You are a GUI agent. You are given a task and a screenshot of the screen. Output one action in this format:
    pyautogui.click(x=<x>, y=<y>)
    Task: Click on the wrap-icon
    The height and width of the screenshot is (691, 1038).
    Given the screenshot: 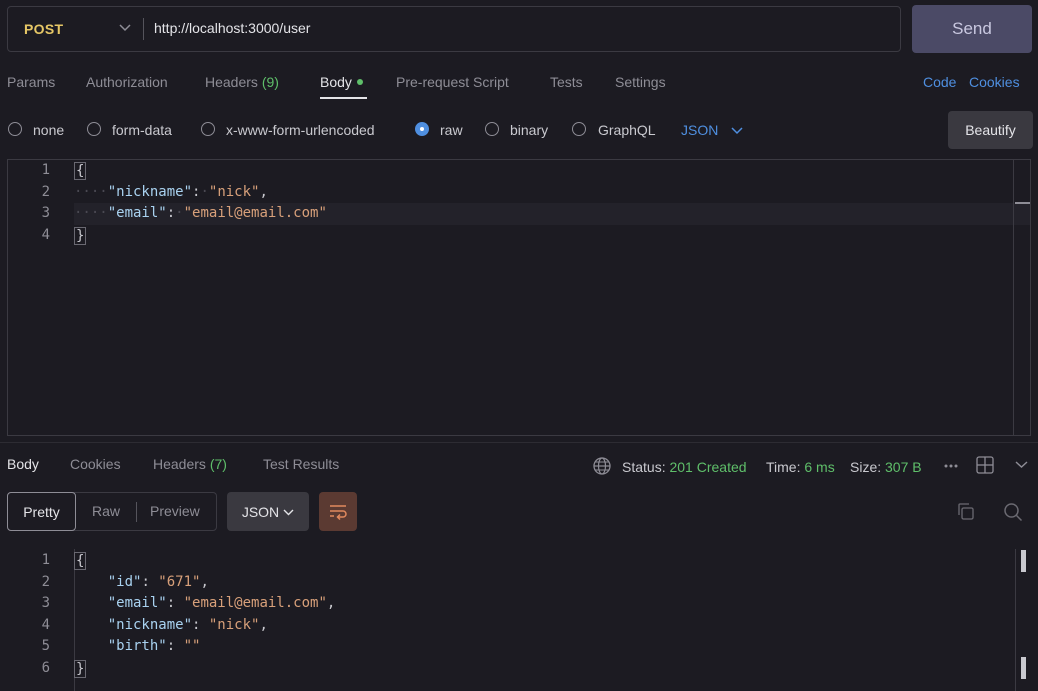 What is the action you would take?
    pyautogui.click(x=338, y=512)
    